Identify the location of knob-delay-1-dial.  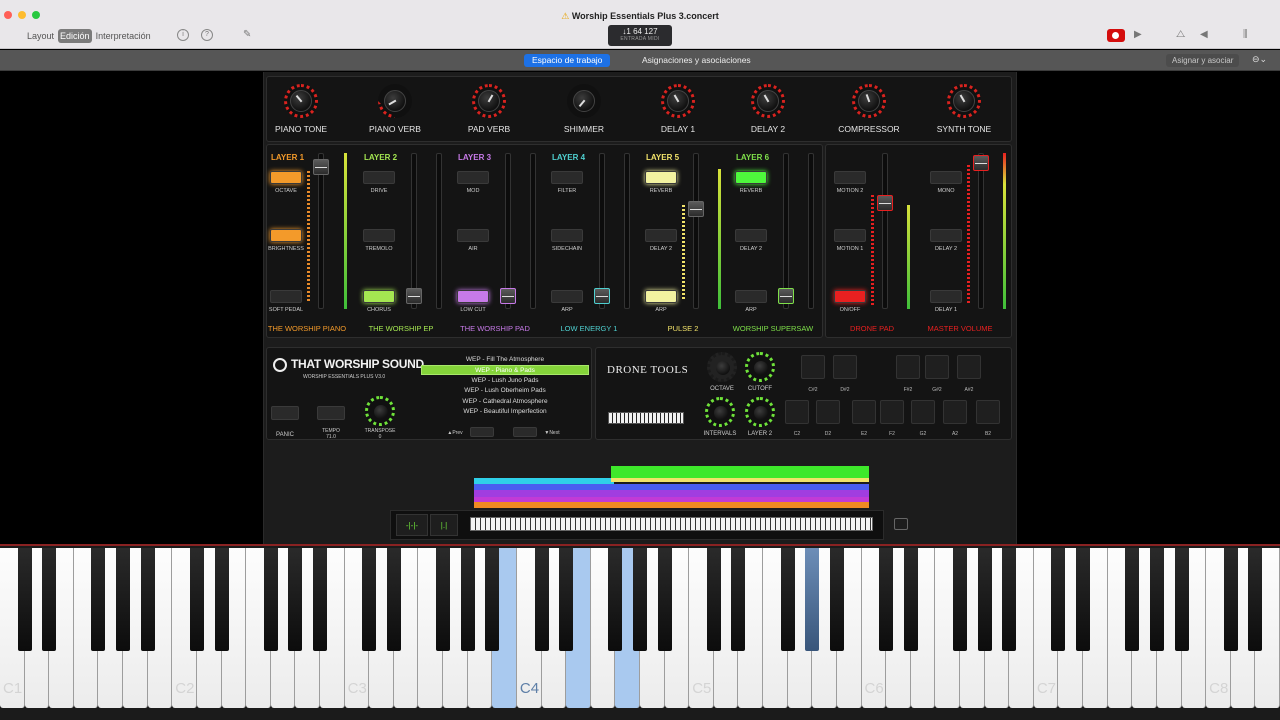
(678, 101).